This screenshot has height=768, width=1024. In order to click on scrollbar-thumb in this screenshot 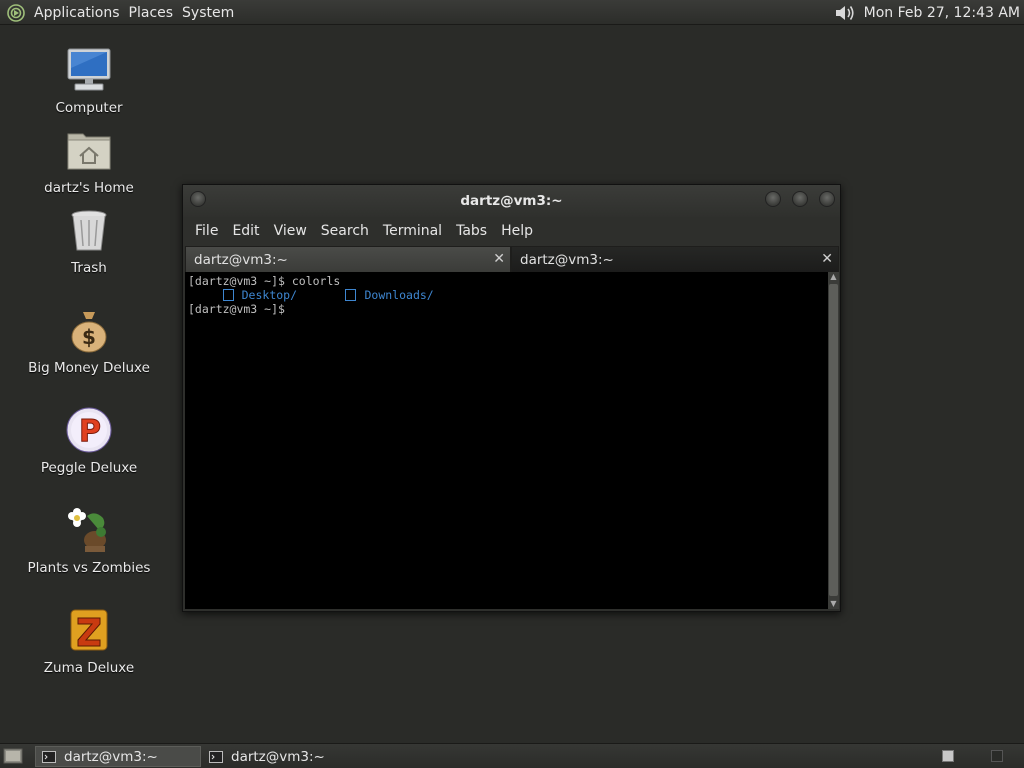, I will do `click(833, 440)`.